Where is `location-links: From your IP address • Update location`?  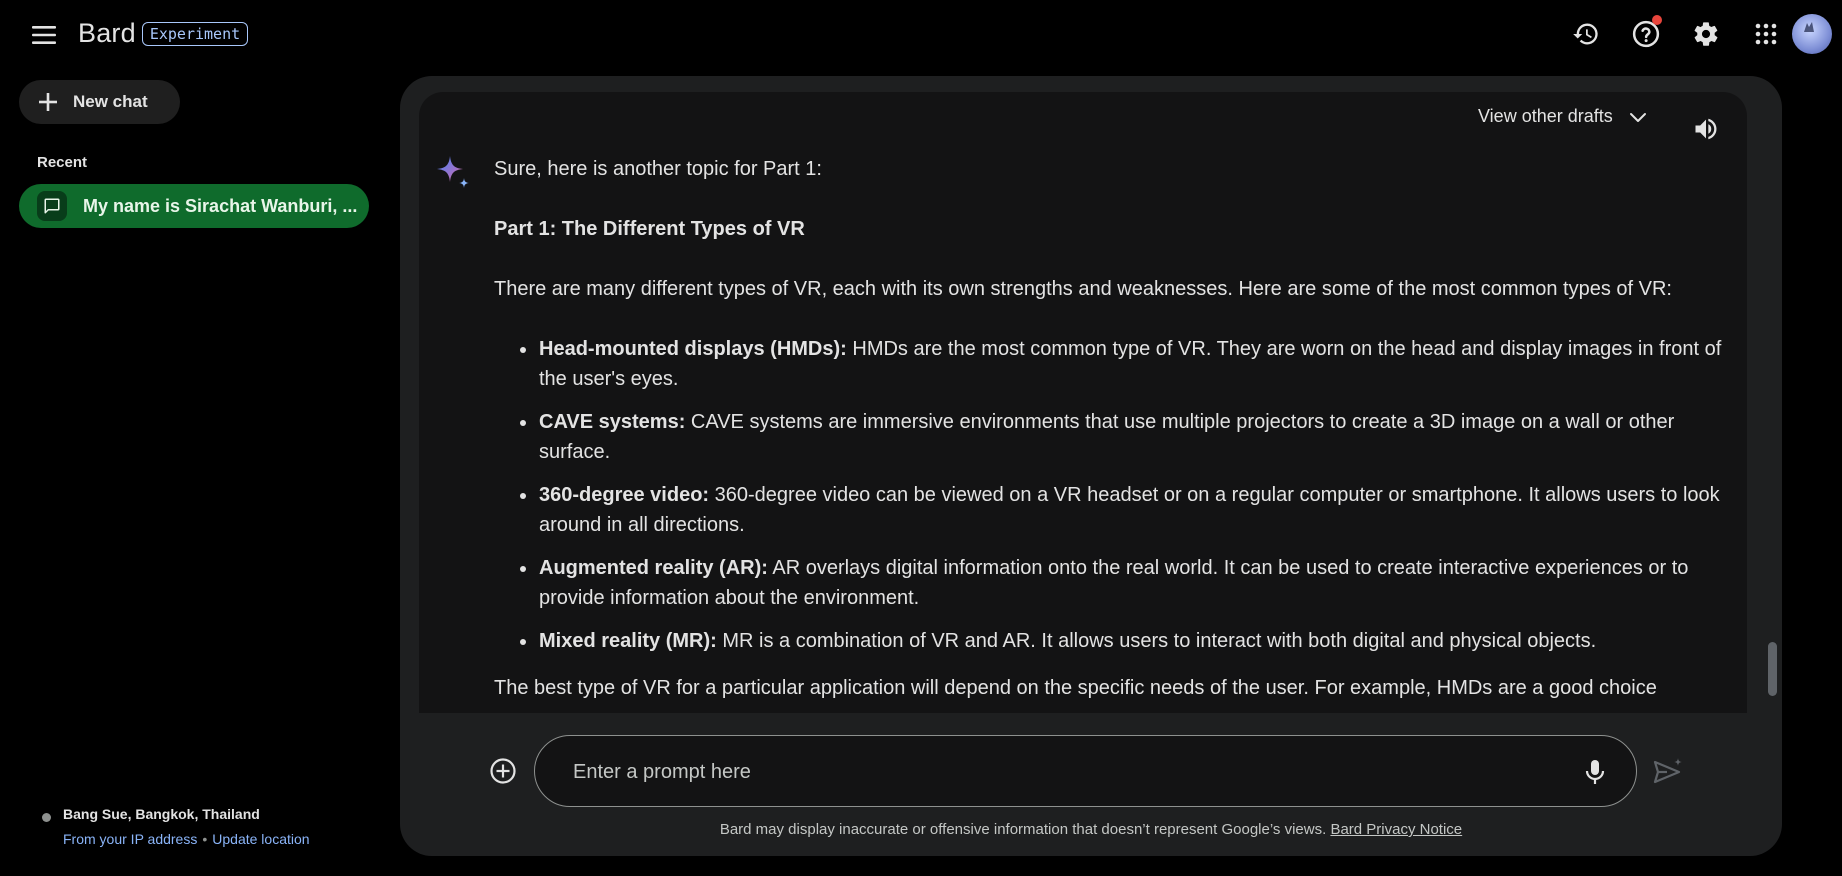 location-links: From your IP address • Update location is located at coordinates (186, 839).